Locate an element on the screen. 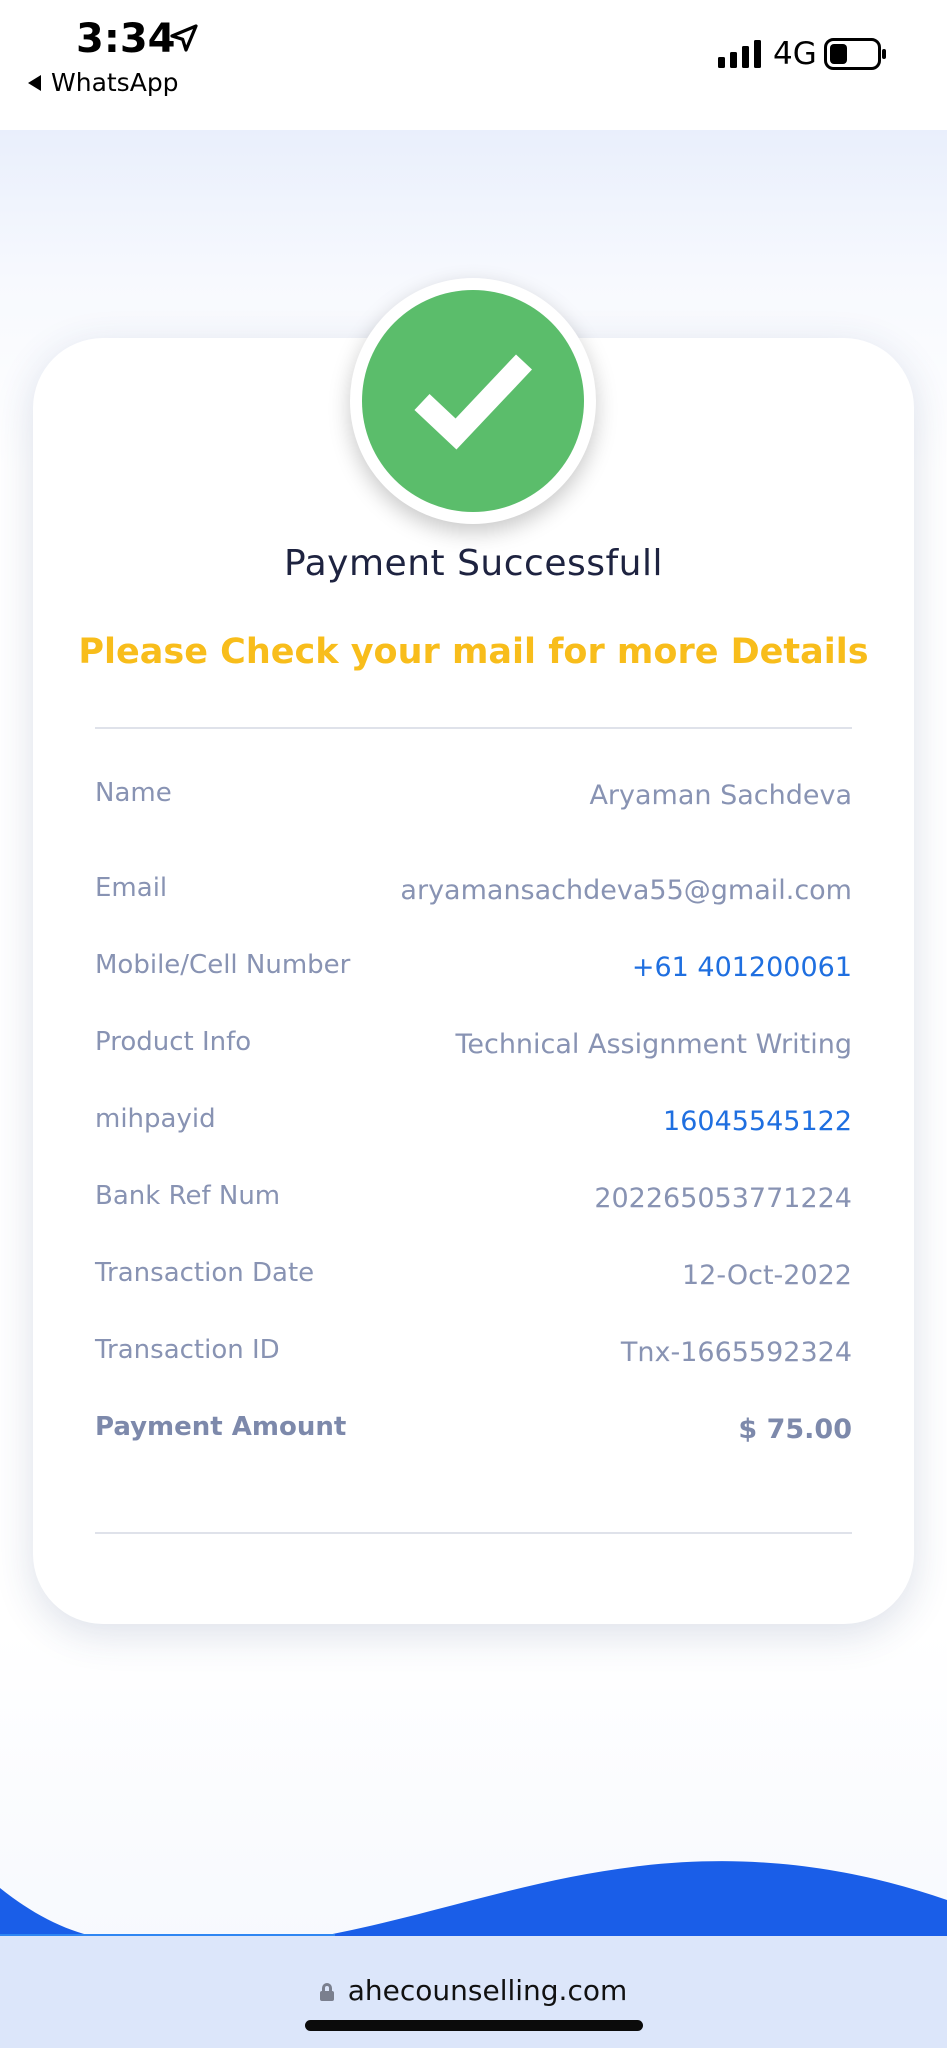 Image resolution: width=947 pixels, height=2048 pixels. detail-row-date: Transaction Date 12-Oct-2022 is located at coordinates (473, 1280).